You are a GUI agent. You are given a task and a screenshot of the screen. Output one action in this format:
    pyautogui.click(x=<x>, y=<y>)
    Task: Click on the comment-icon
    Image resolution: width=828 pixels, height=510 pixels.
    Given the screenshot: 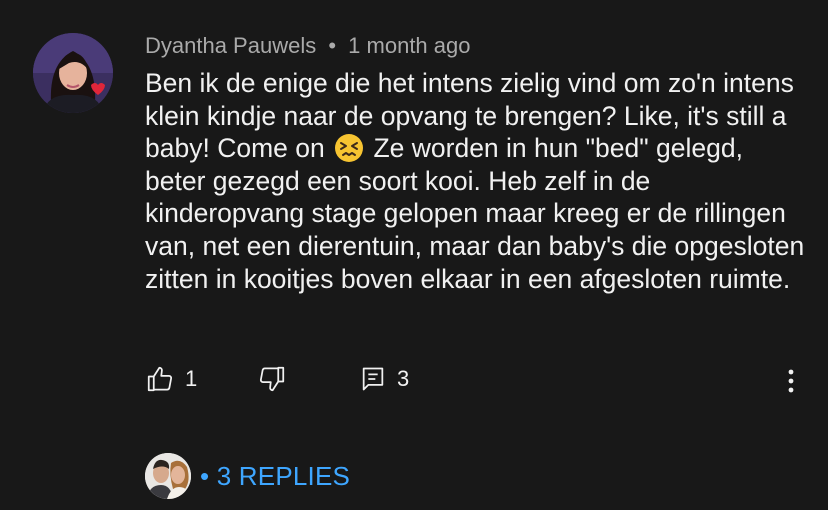 What is the action you would take?
    pyautogui.click(x=373, y=379)
    